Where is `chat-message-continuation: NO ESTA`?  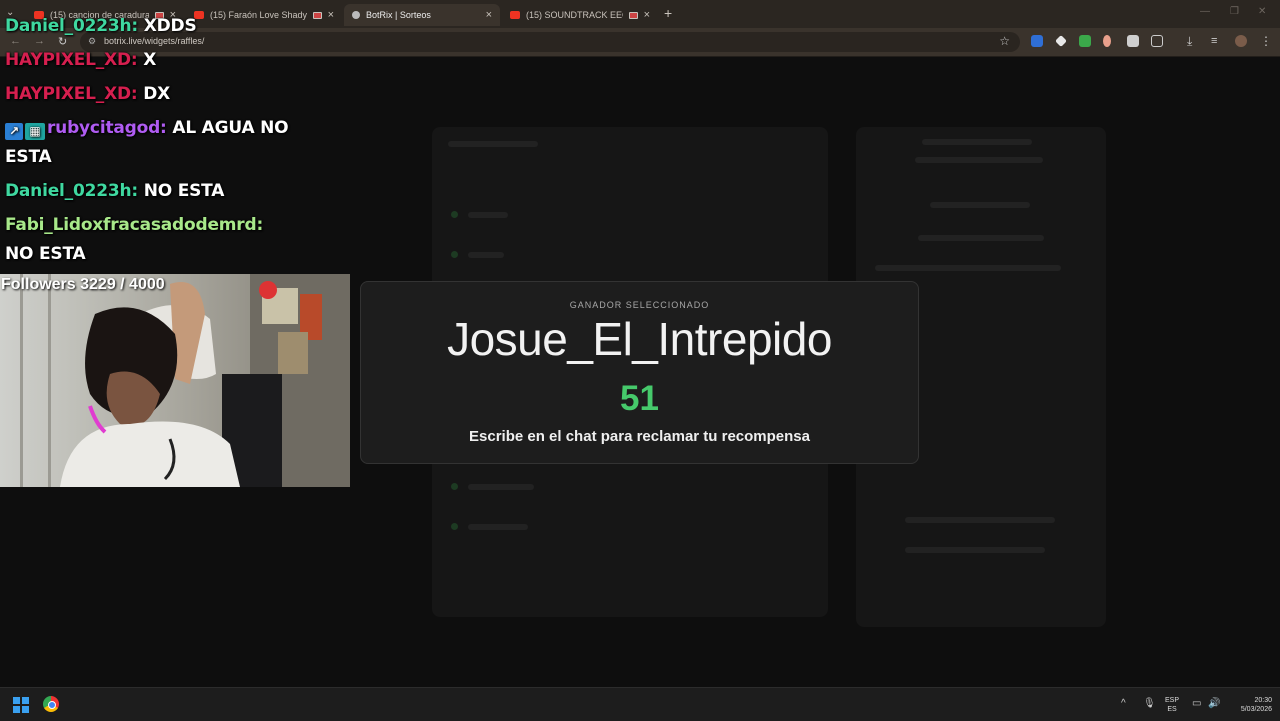
chat-message-continuation: NO ESTA is located at coordinates (45, 254).